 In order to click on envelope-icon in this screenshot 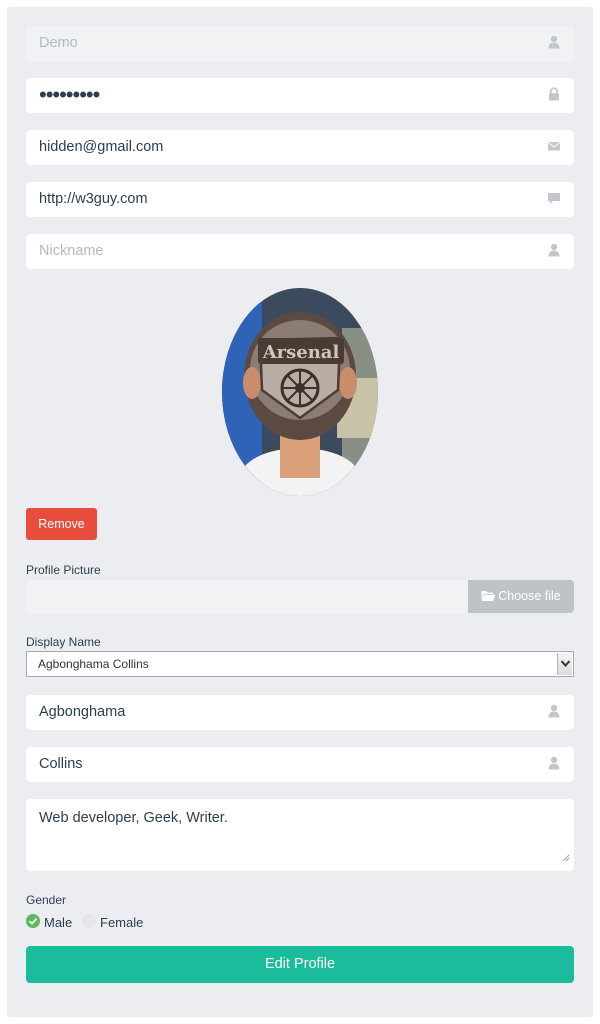, I will do `click(554, 146)`.